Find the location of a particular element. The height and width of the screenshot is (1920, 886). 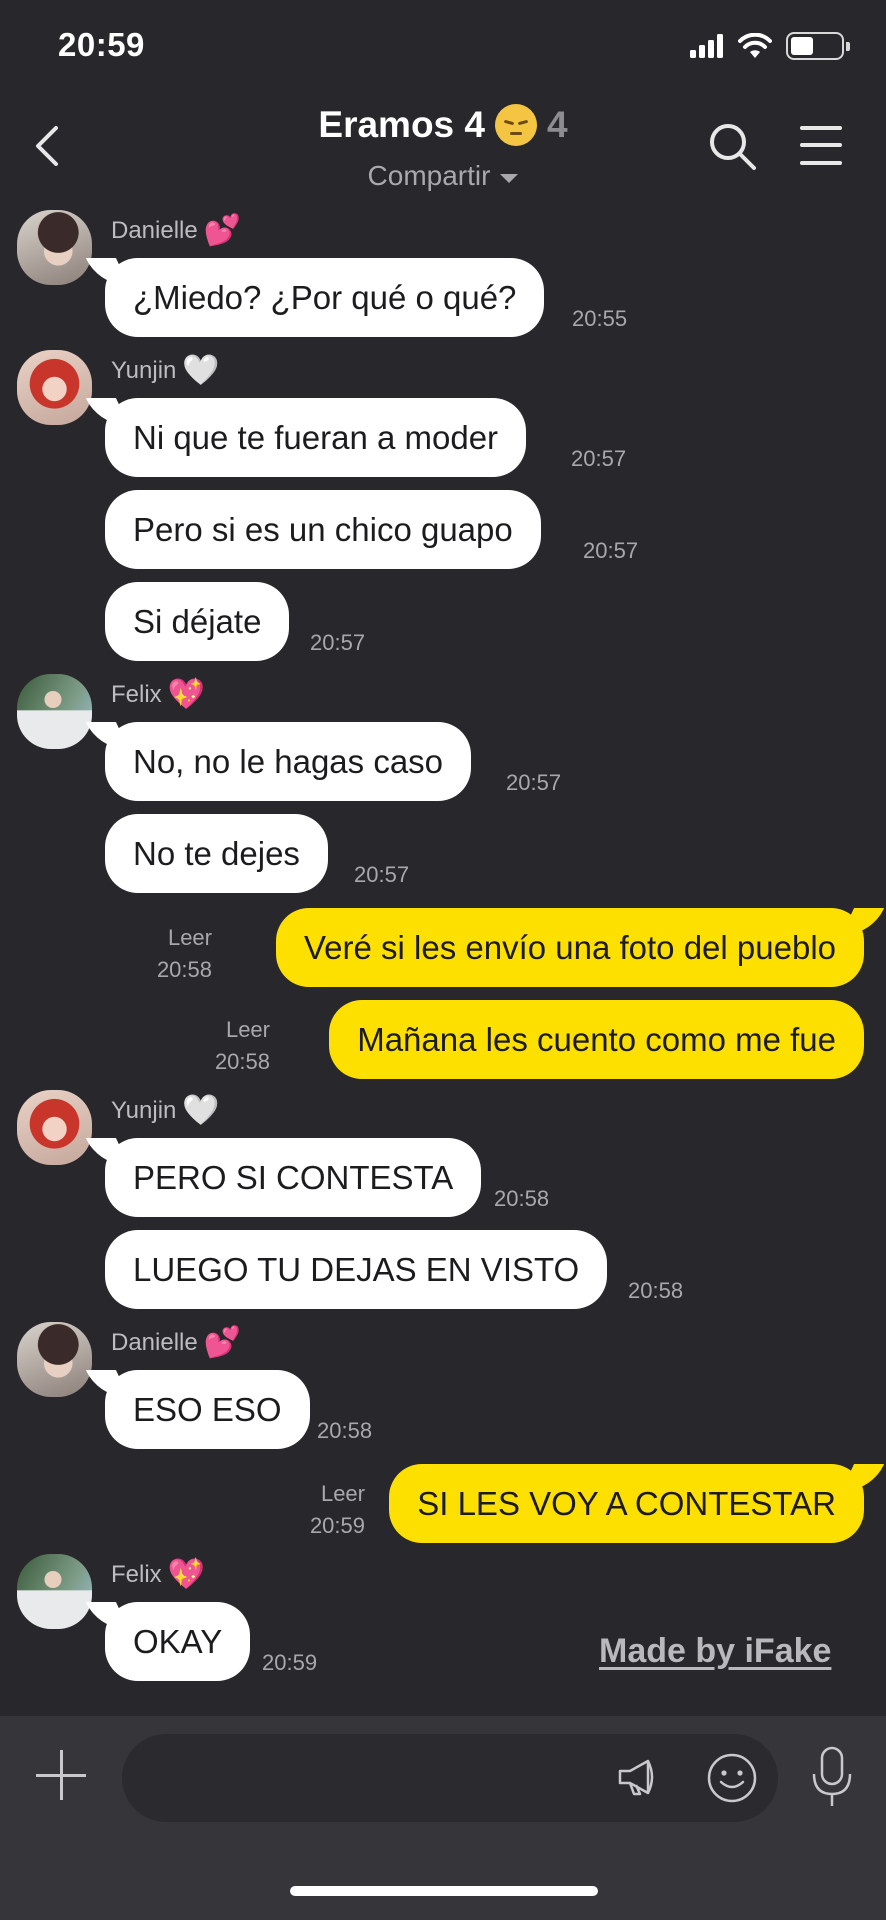

emoji-icon is located at coordinates (732, 1778).